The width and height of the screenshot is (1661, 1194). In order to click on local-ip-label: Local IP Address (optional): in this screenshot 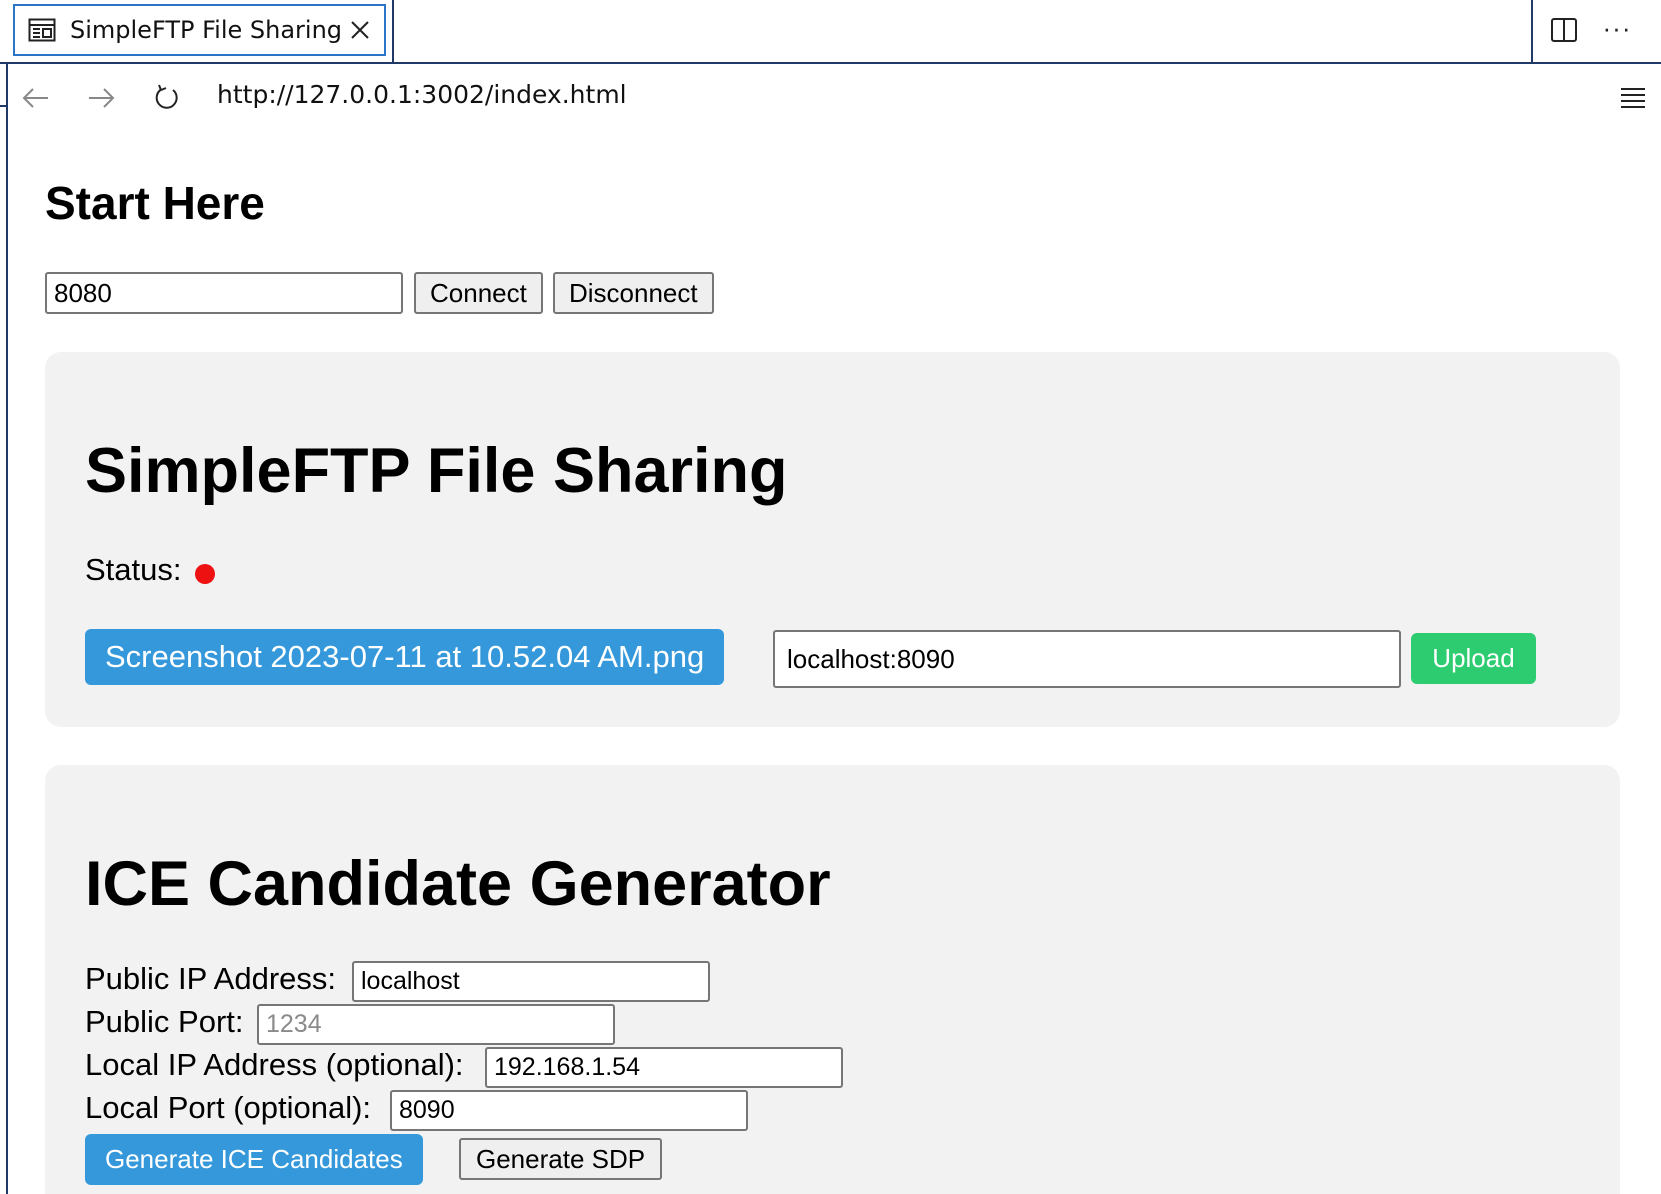, I will do `click(274, 1064)`.